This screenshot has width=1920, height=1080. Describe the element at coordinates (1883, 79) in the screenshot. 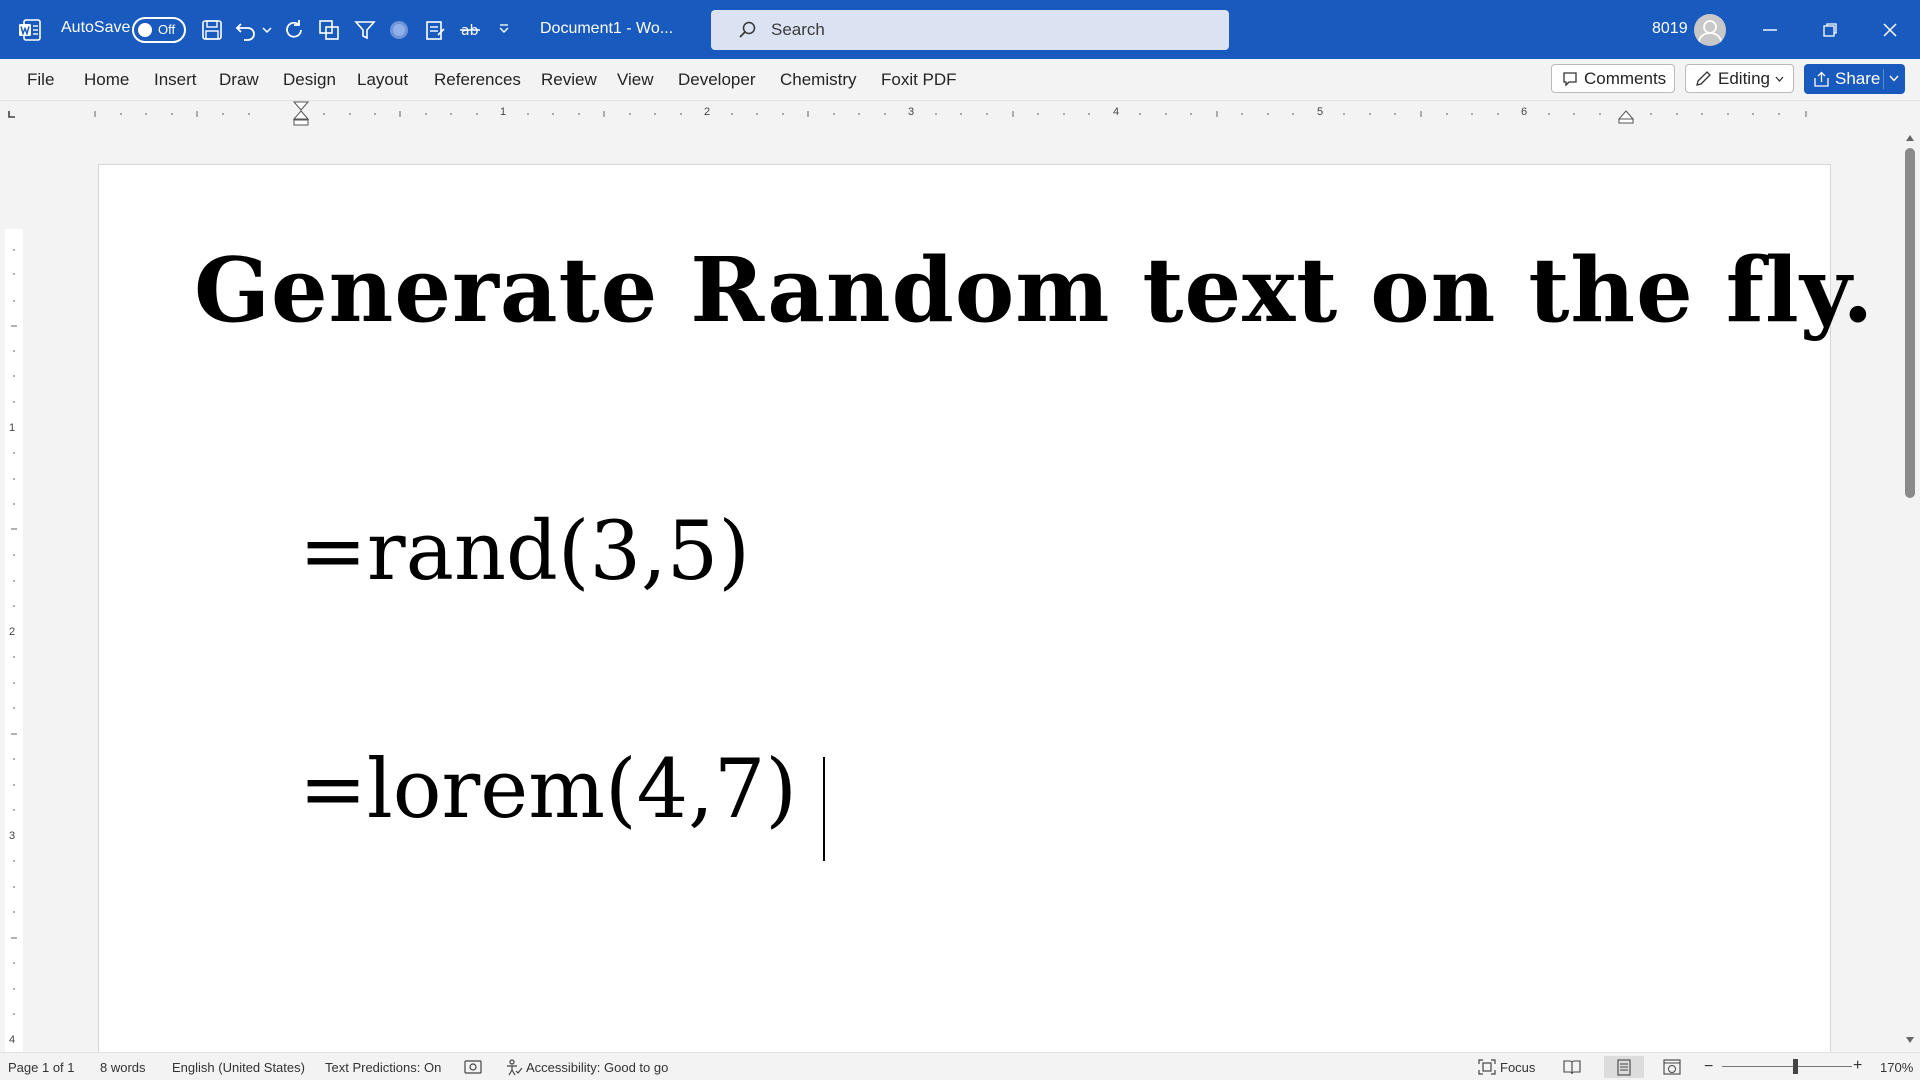

I see `share-divider` at that location.